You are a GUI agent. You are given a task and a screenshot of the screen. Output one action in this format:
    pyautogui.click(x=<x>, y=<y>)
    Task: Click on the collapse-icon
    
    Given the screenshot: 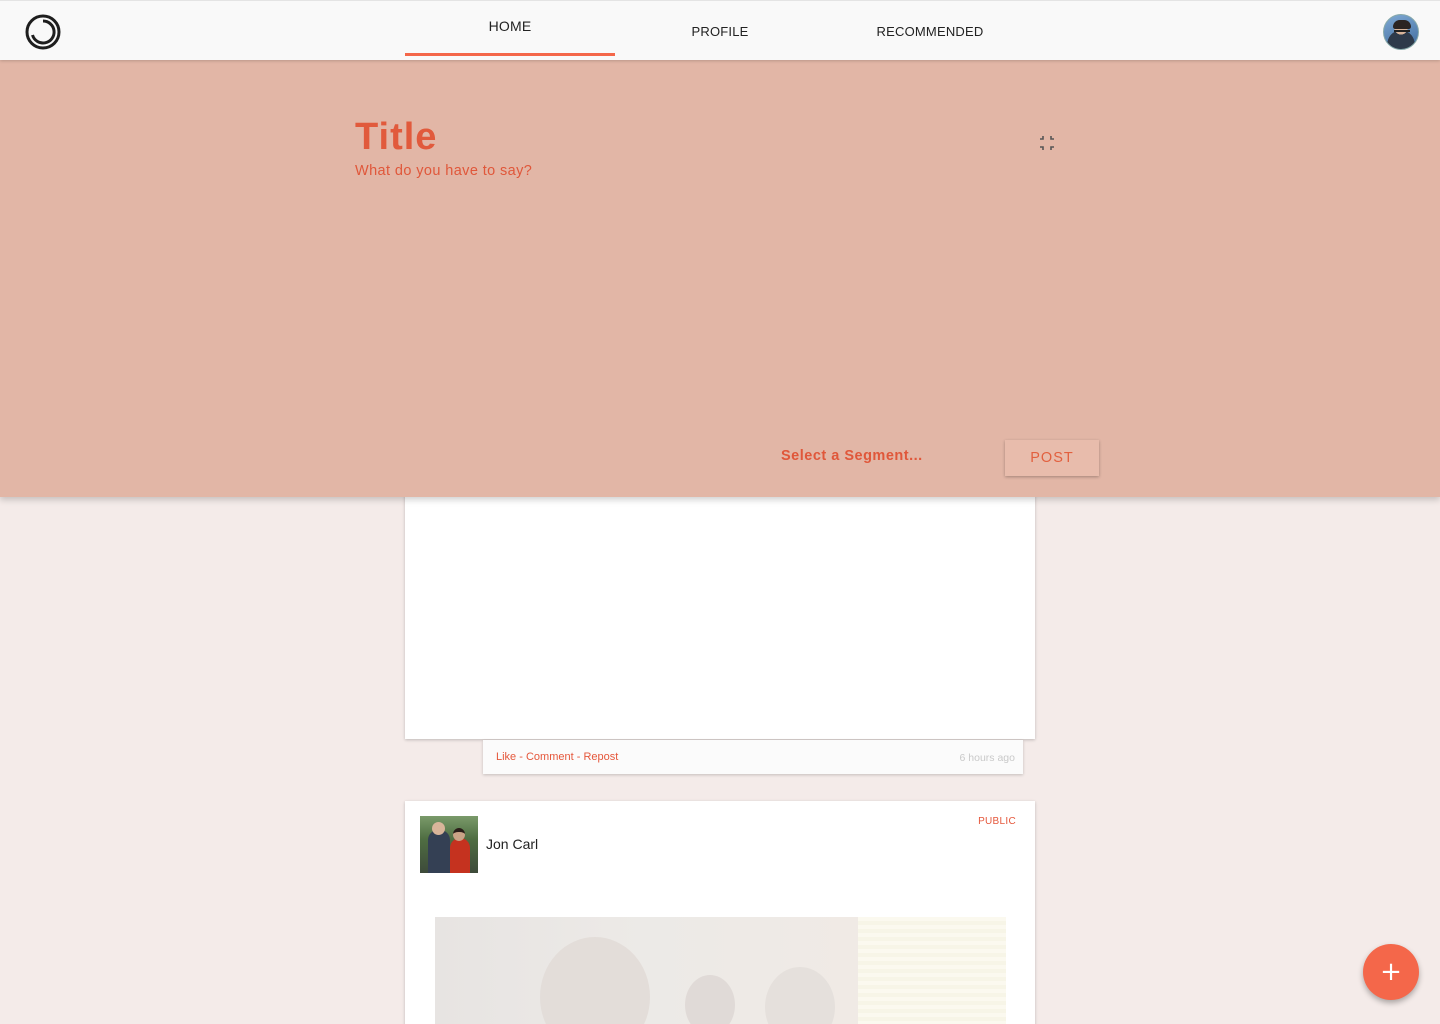 What is the action you would take?
    pyautogui.click(x=1047, y=143)
    